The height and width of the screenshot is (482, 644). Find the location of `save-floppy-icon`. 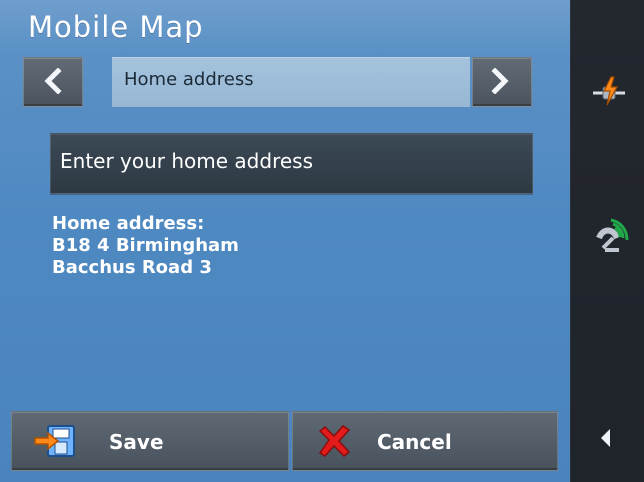

save-floppy-icon is located at coordinates (54, 441).